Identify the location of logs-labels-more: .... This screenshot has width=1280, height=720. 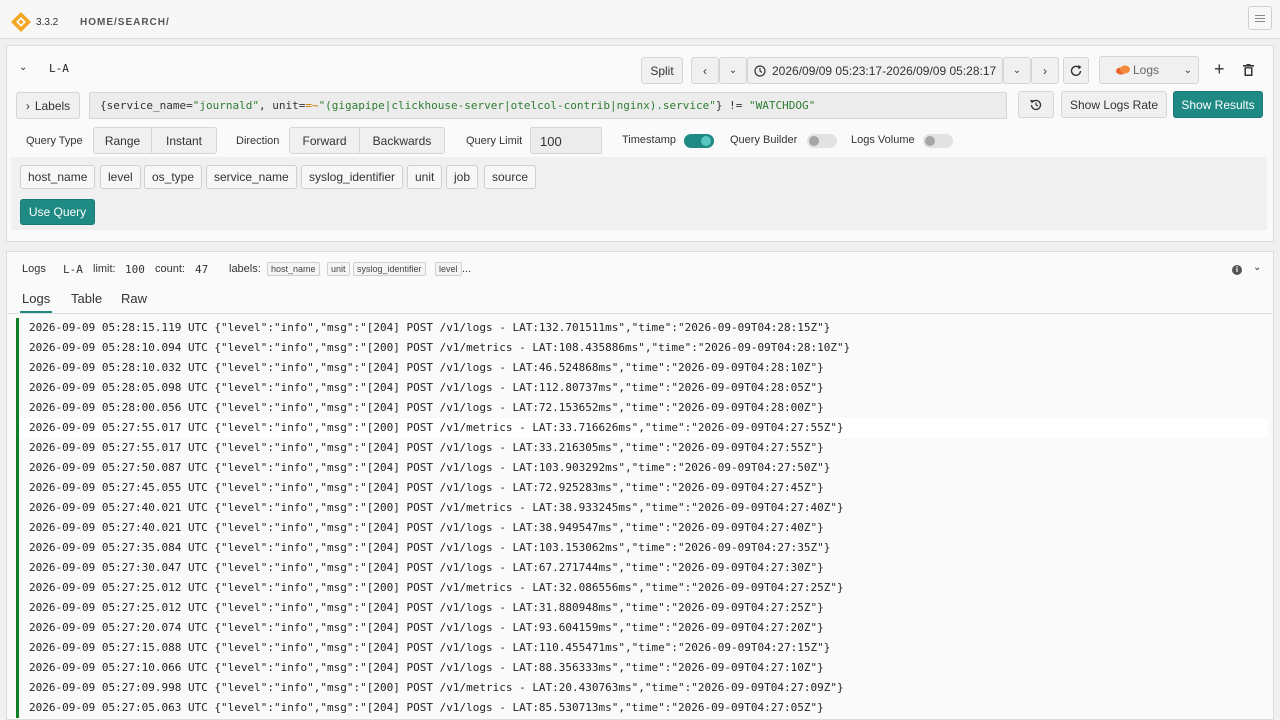
(467, 269).